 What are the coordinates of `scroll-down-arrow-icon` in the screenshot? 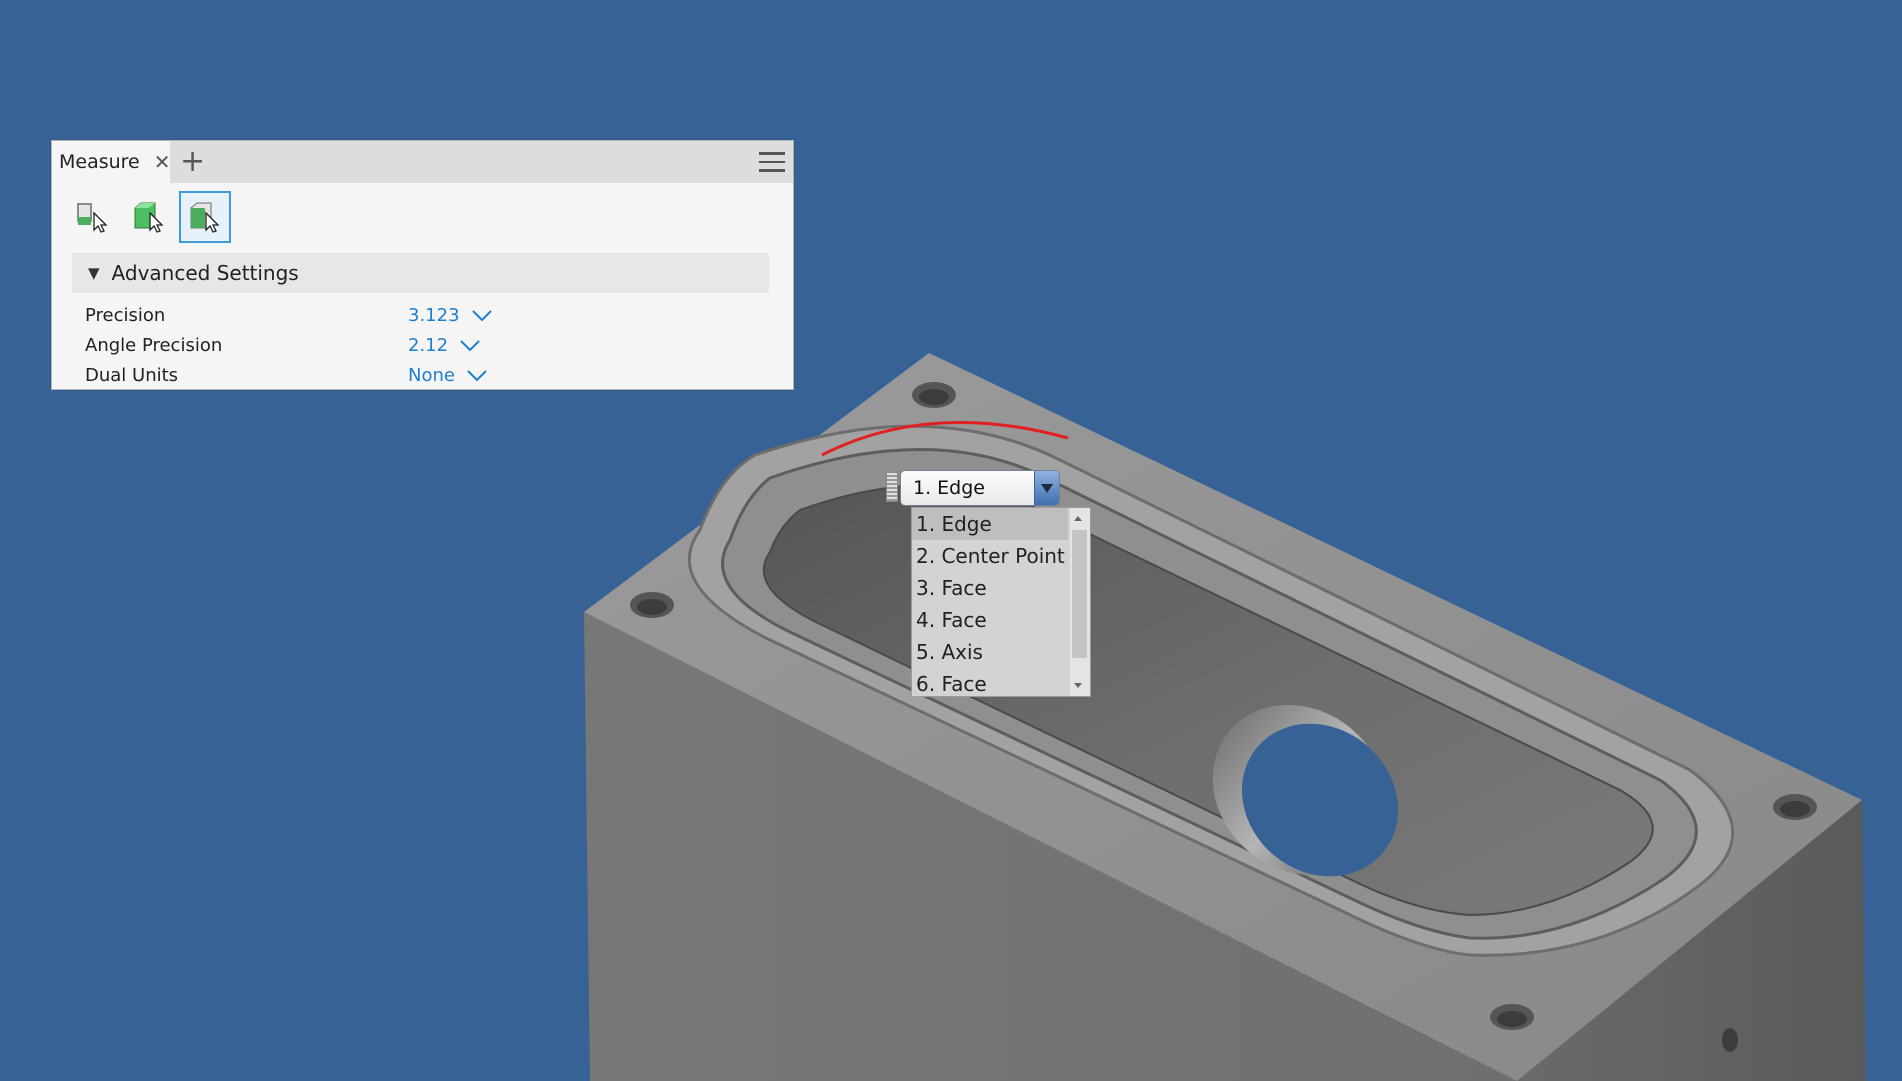 It's located at (1078, 685).